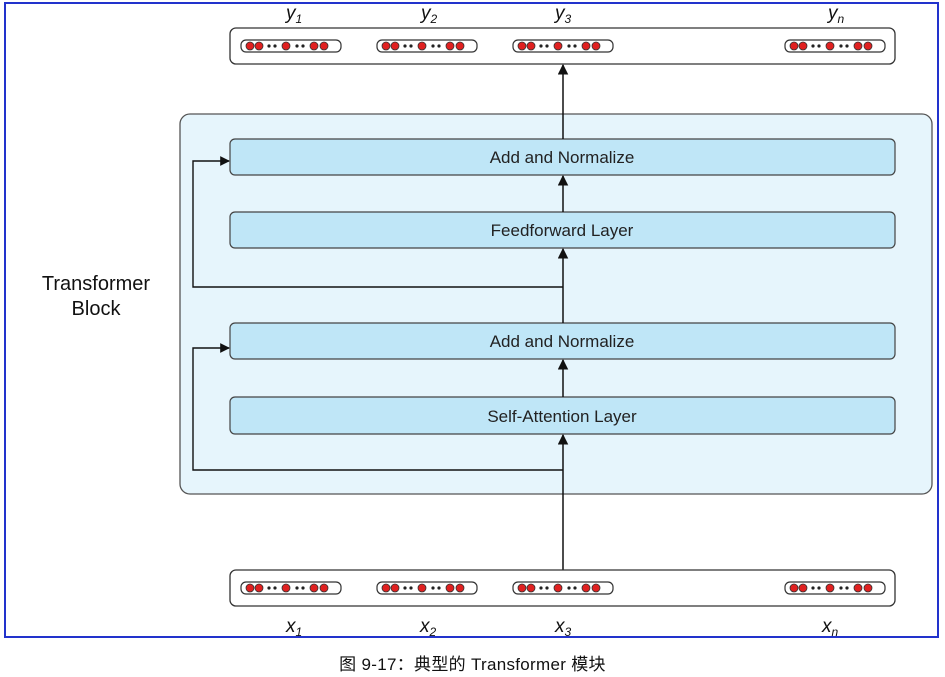 The height and width of the screenshot is (677, 945). What do you see at coordinates (472, 664) in the screenshot?
I see `figure-caption: 图 9-17：典型的 Transformer 模块` at bounding box center [472, 664].